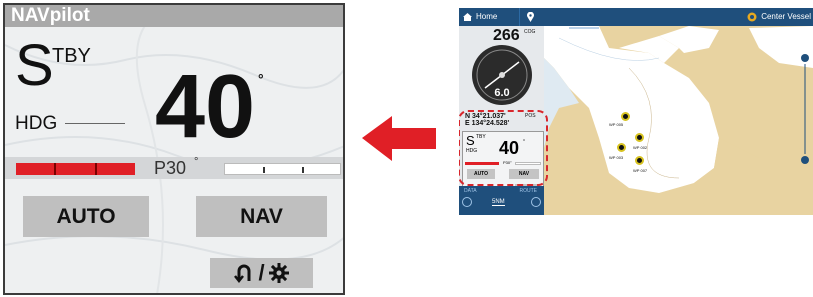 The image size is (813, 297). I want to click on scale-label: 5NM, so click(498, 202).